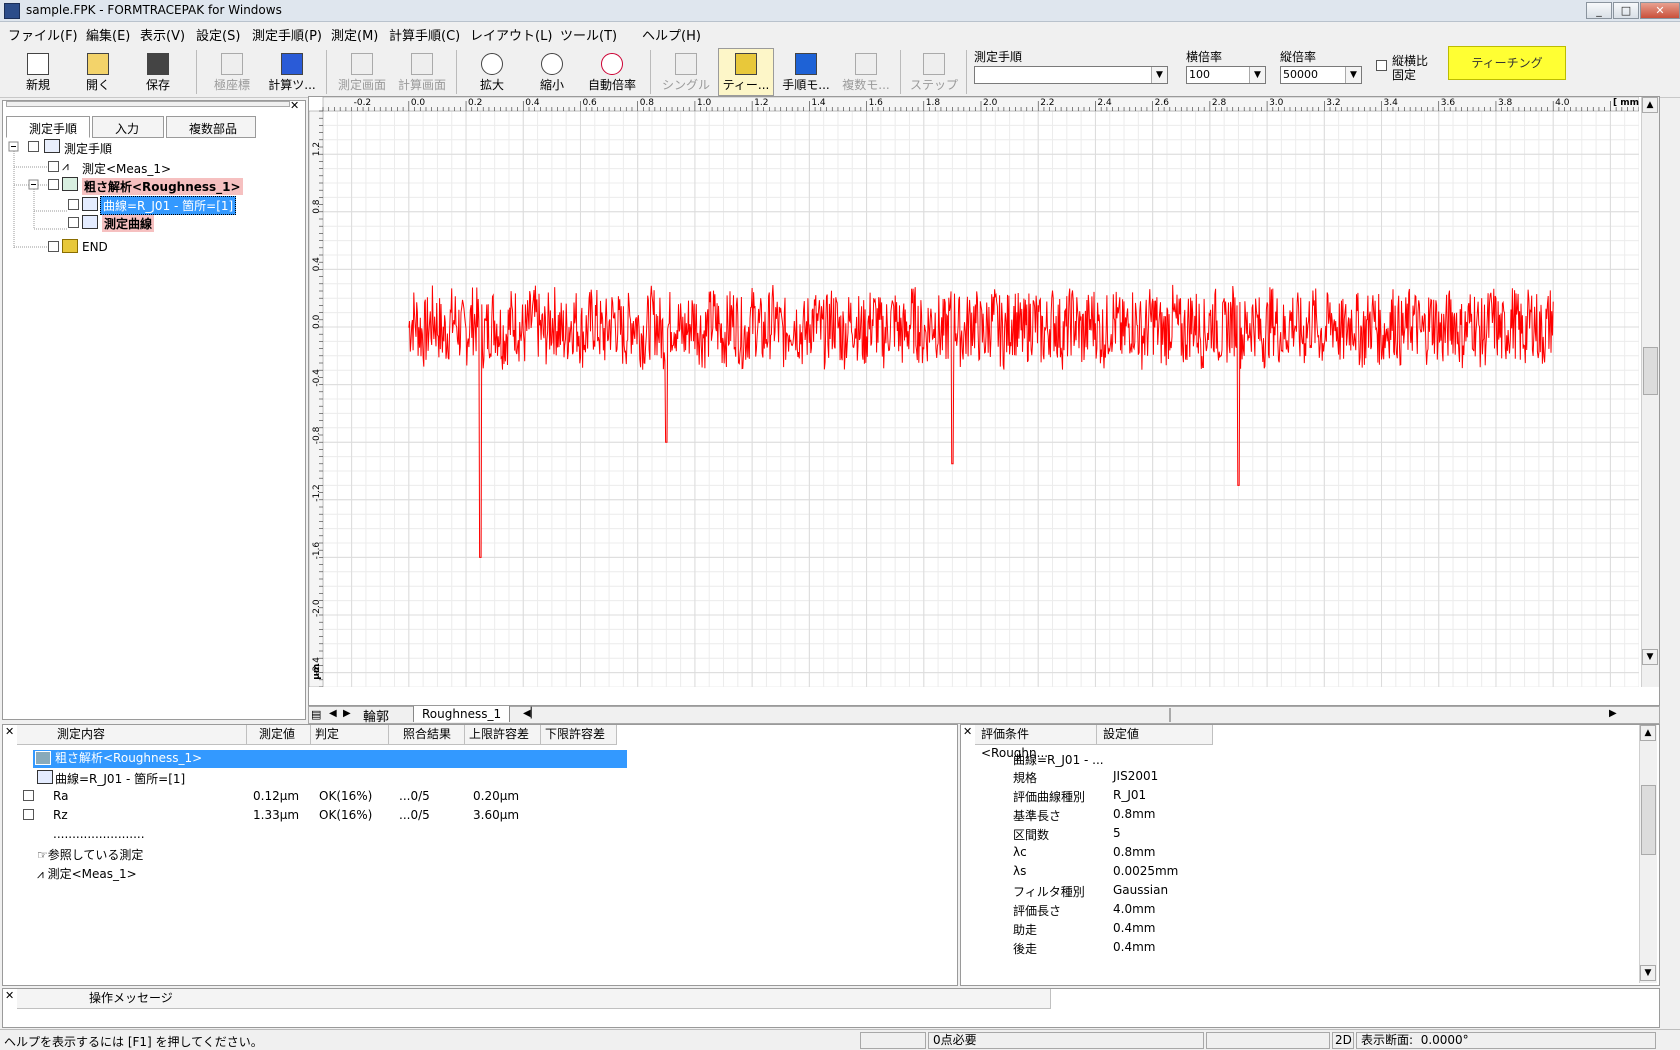 The height and width of the screenshot is (1050, 1680). What do you see at coordinates (511, 34) in the screenshot?
I see `menu-layout: レイアウト(L)` at bounding box center [511, 34].